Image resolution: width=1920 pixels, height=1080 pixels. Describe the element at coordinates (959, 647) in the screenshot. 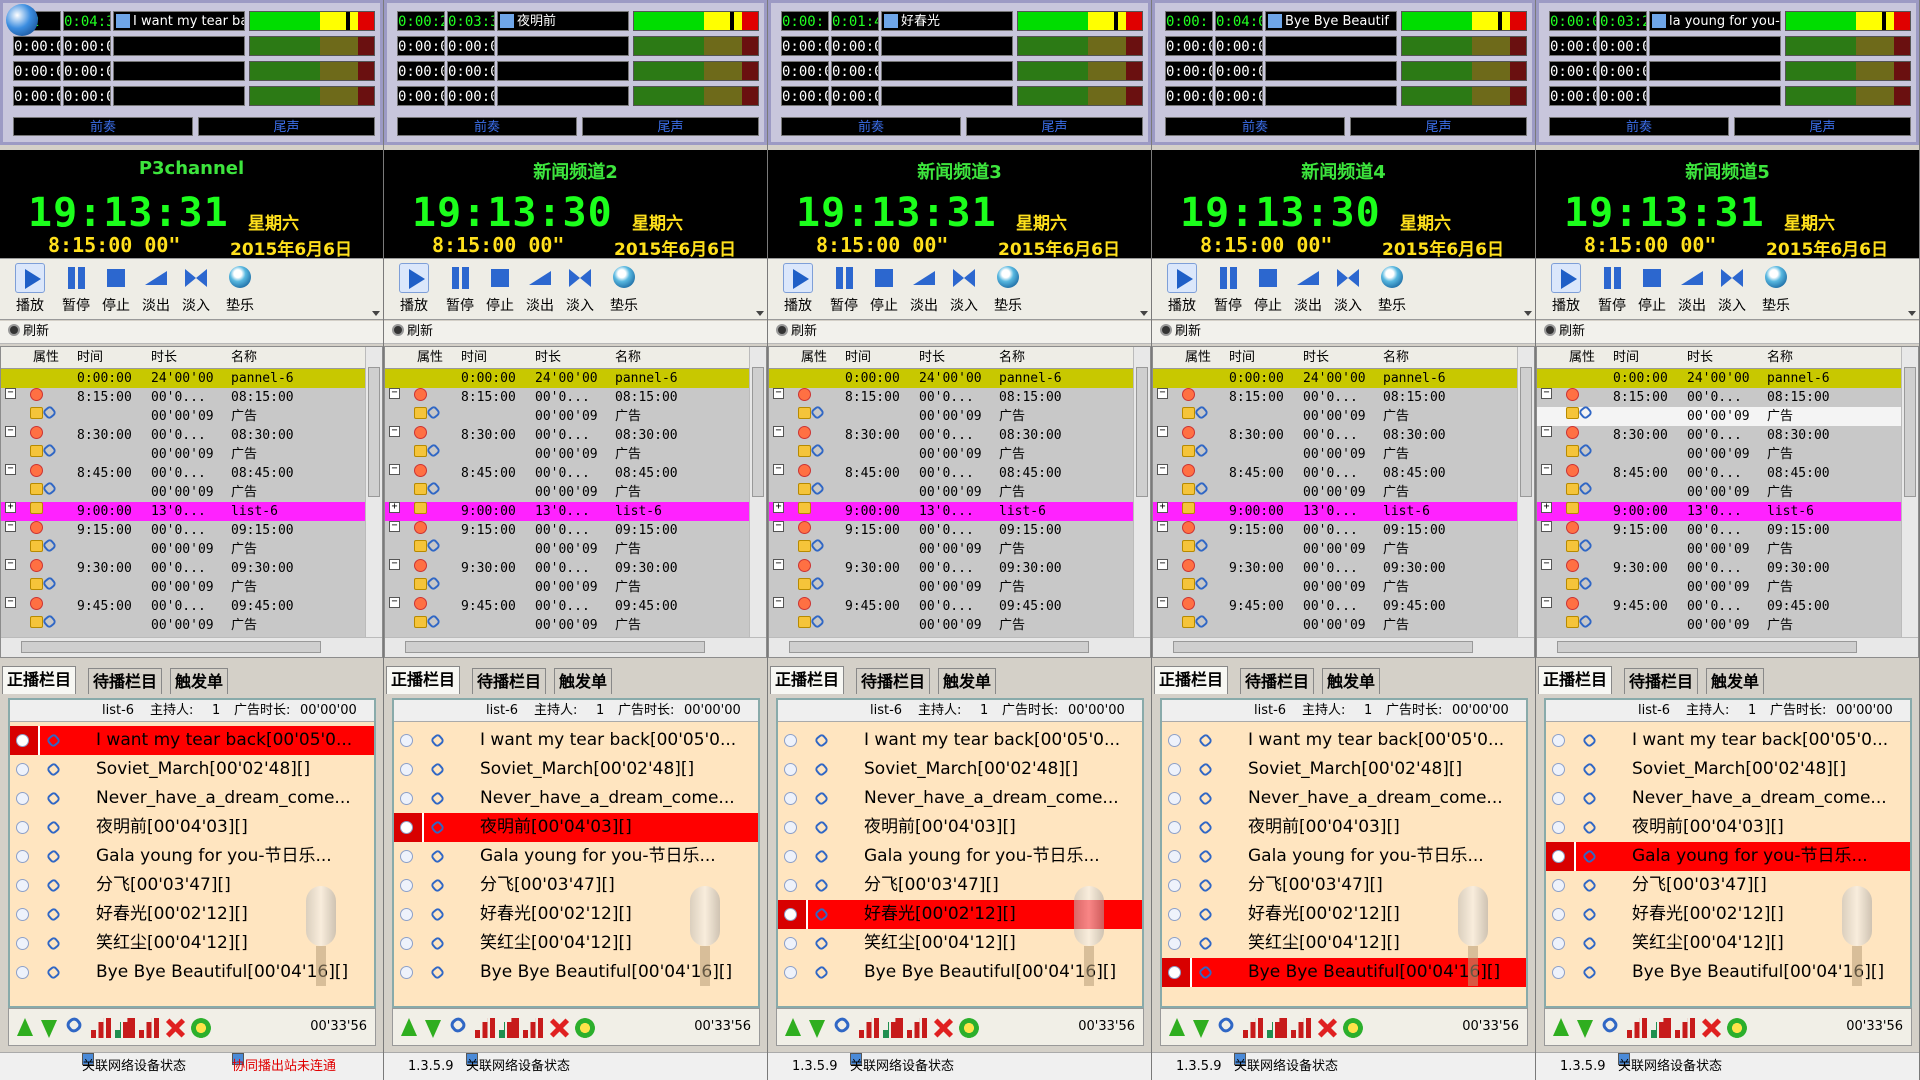

I see `horizontal-scrollbar` at that location.